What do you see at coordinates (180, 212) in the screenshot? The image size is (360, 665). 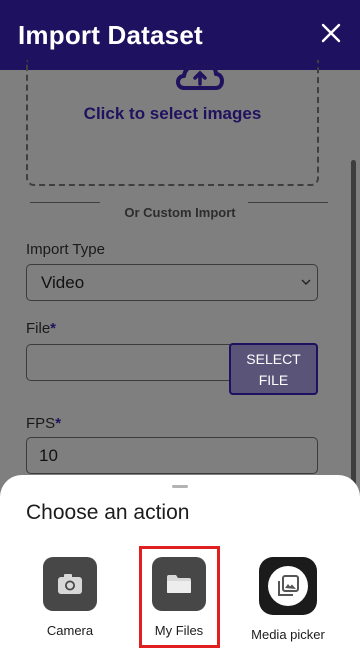 I see `custom-import-divider-label: Or Custom Import` at bounding box center [180, 212].